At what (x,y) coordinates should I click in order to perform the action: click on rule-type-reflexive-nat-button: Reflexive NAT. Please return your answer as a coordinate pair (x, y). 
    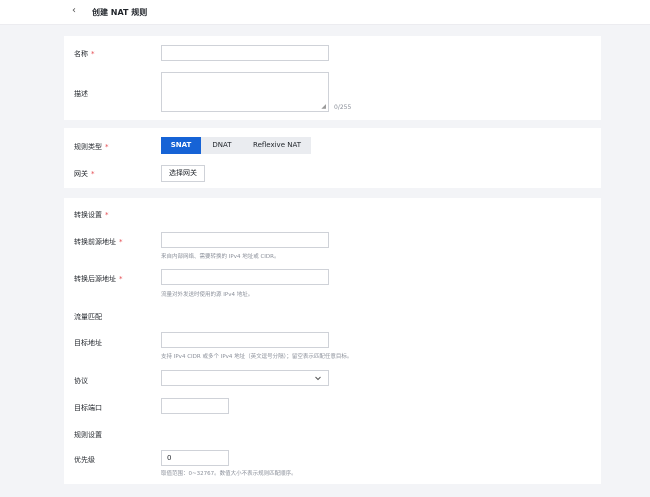
    Looking at the image, I should click on (277, 145).